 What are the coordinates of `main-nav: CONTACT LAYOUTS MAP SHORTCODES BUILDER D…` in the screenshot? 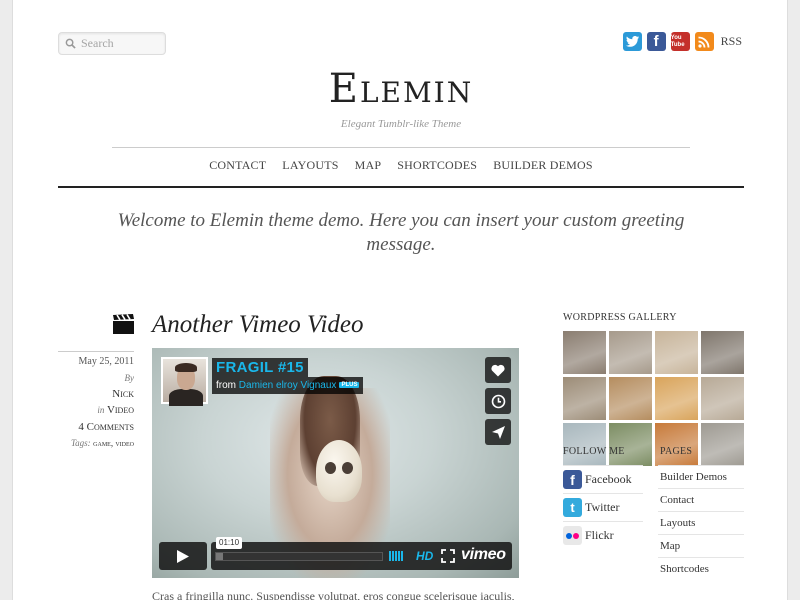 It's located at (401, 165).